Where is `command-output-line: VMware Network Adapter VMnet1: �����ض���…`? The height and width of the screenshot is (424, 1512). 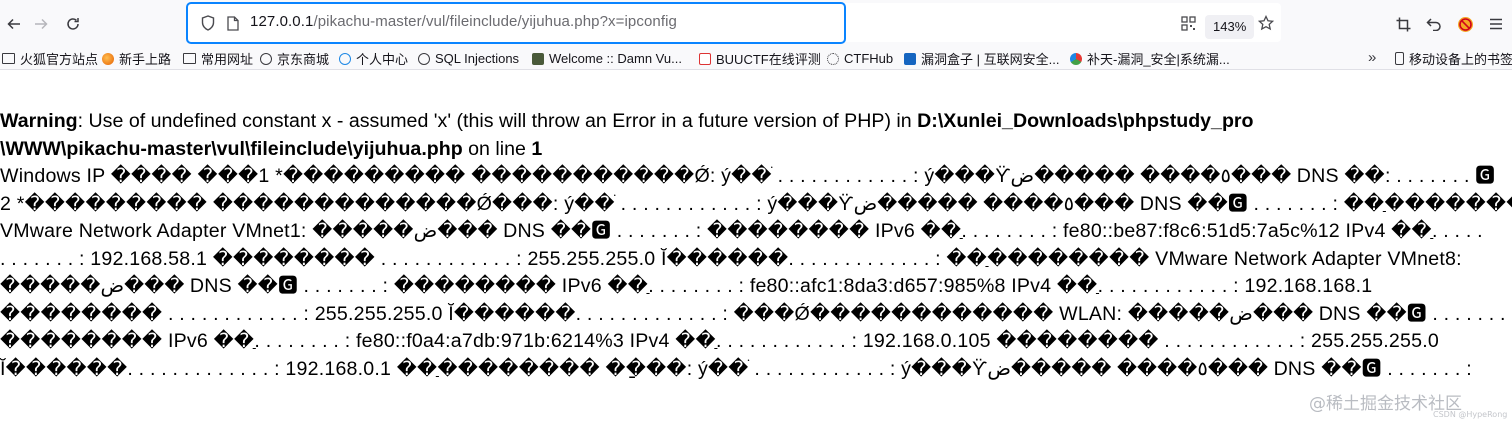
command-output-line: VMware Network Adapter VMnet1: �����ض���… is located at coordinates (741, 231).